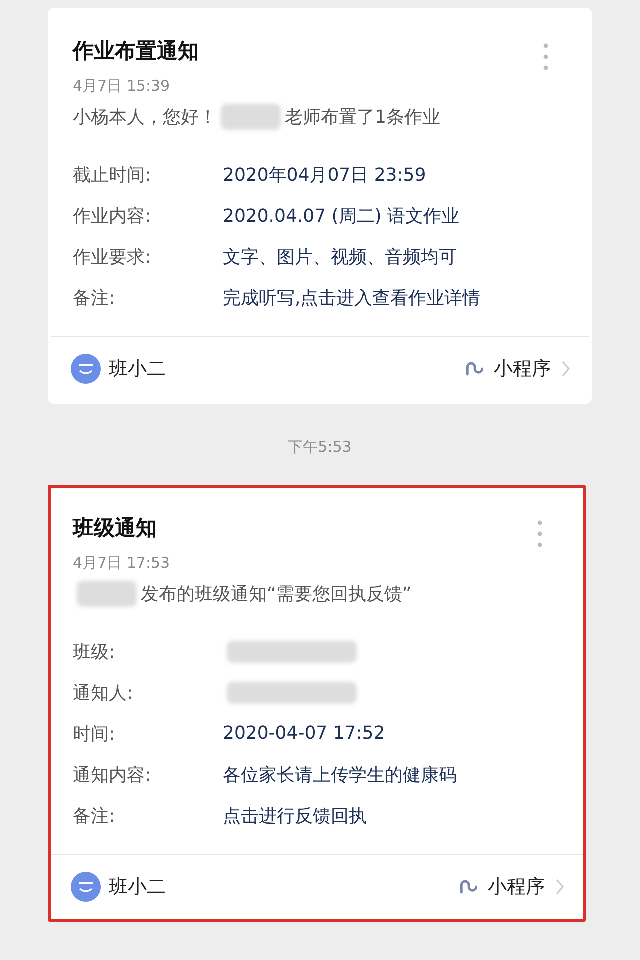 This screenshot has width=640, height=960. What do you see at coordinates (122, 86) in the screenshot?
I see `card-date: 4月7日 15:39` at bounding box center [122, 86].